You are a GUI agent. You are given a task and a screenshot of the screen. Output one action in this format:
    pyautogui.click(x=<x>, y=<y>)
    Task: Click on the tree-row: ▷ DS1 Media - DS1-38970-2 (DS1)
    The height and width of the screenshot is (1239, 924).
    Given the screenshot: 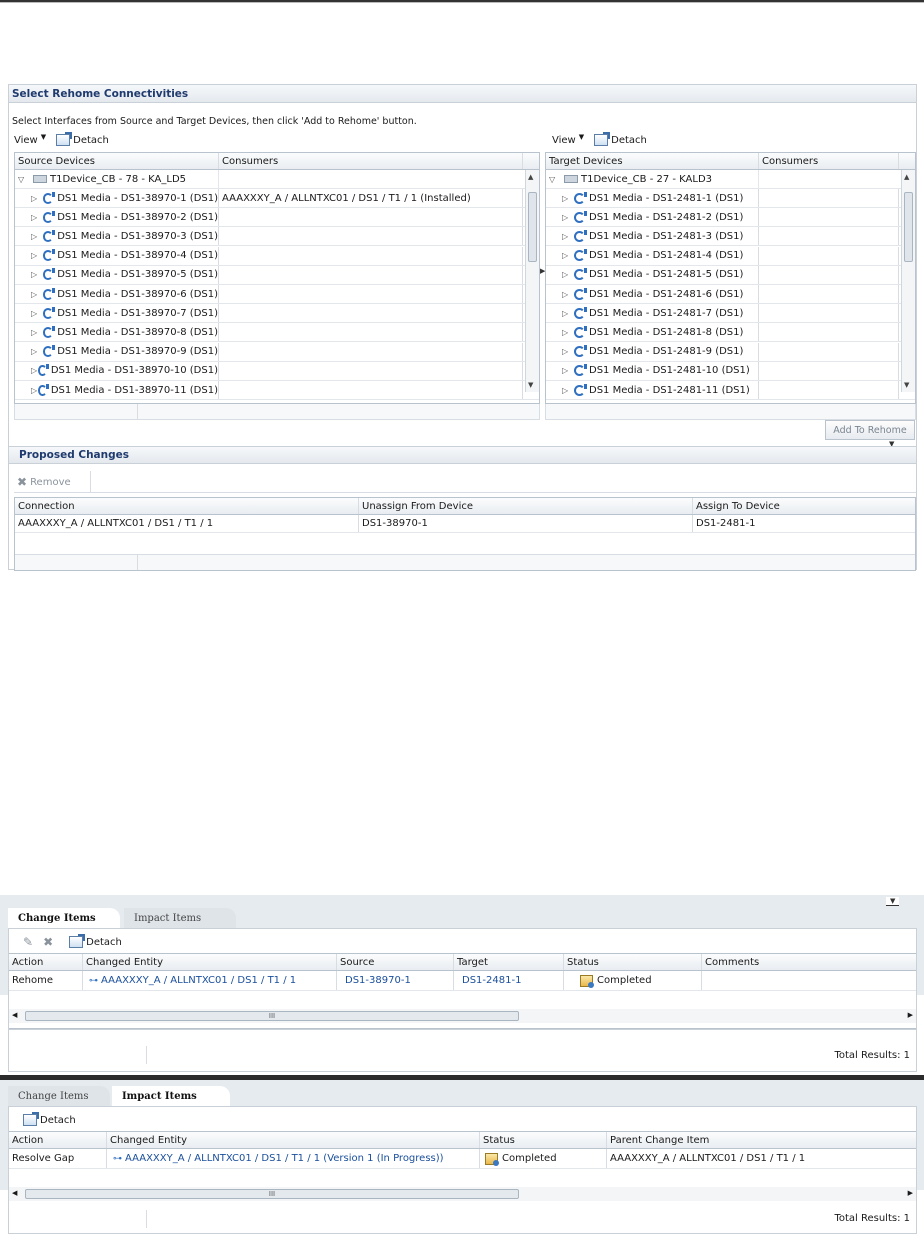 What is the action you would take?
    pyautogui.click(x=277, y=218)
    